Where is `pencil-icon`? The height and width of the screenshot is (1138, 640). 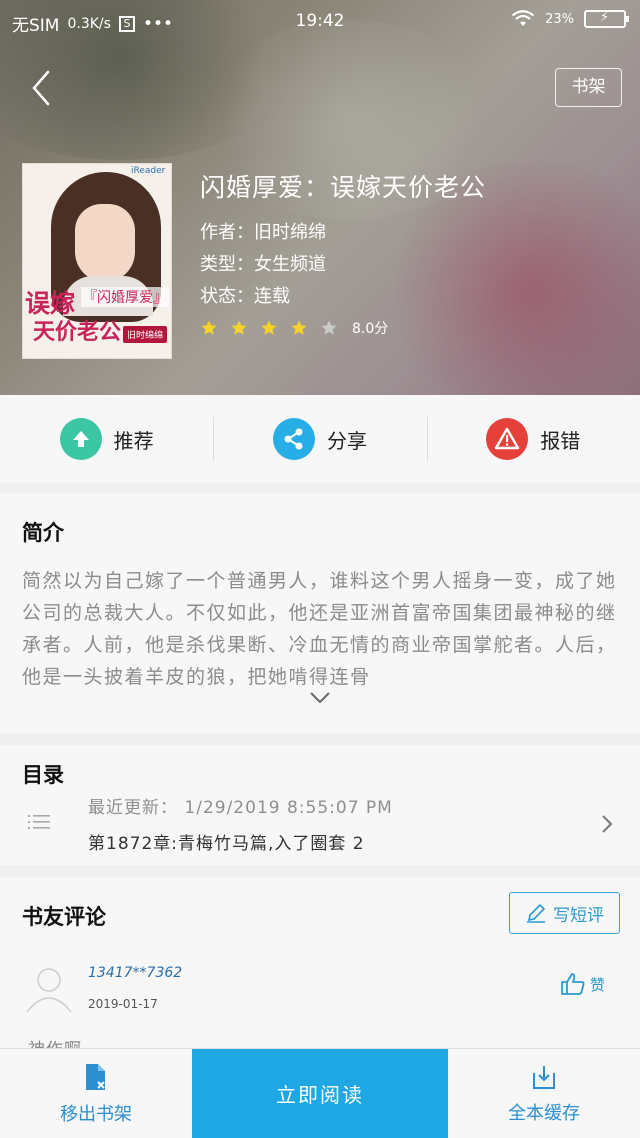 pencil-icon is located at coordinates (536, 913).